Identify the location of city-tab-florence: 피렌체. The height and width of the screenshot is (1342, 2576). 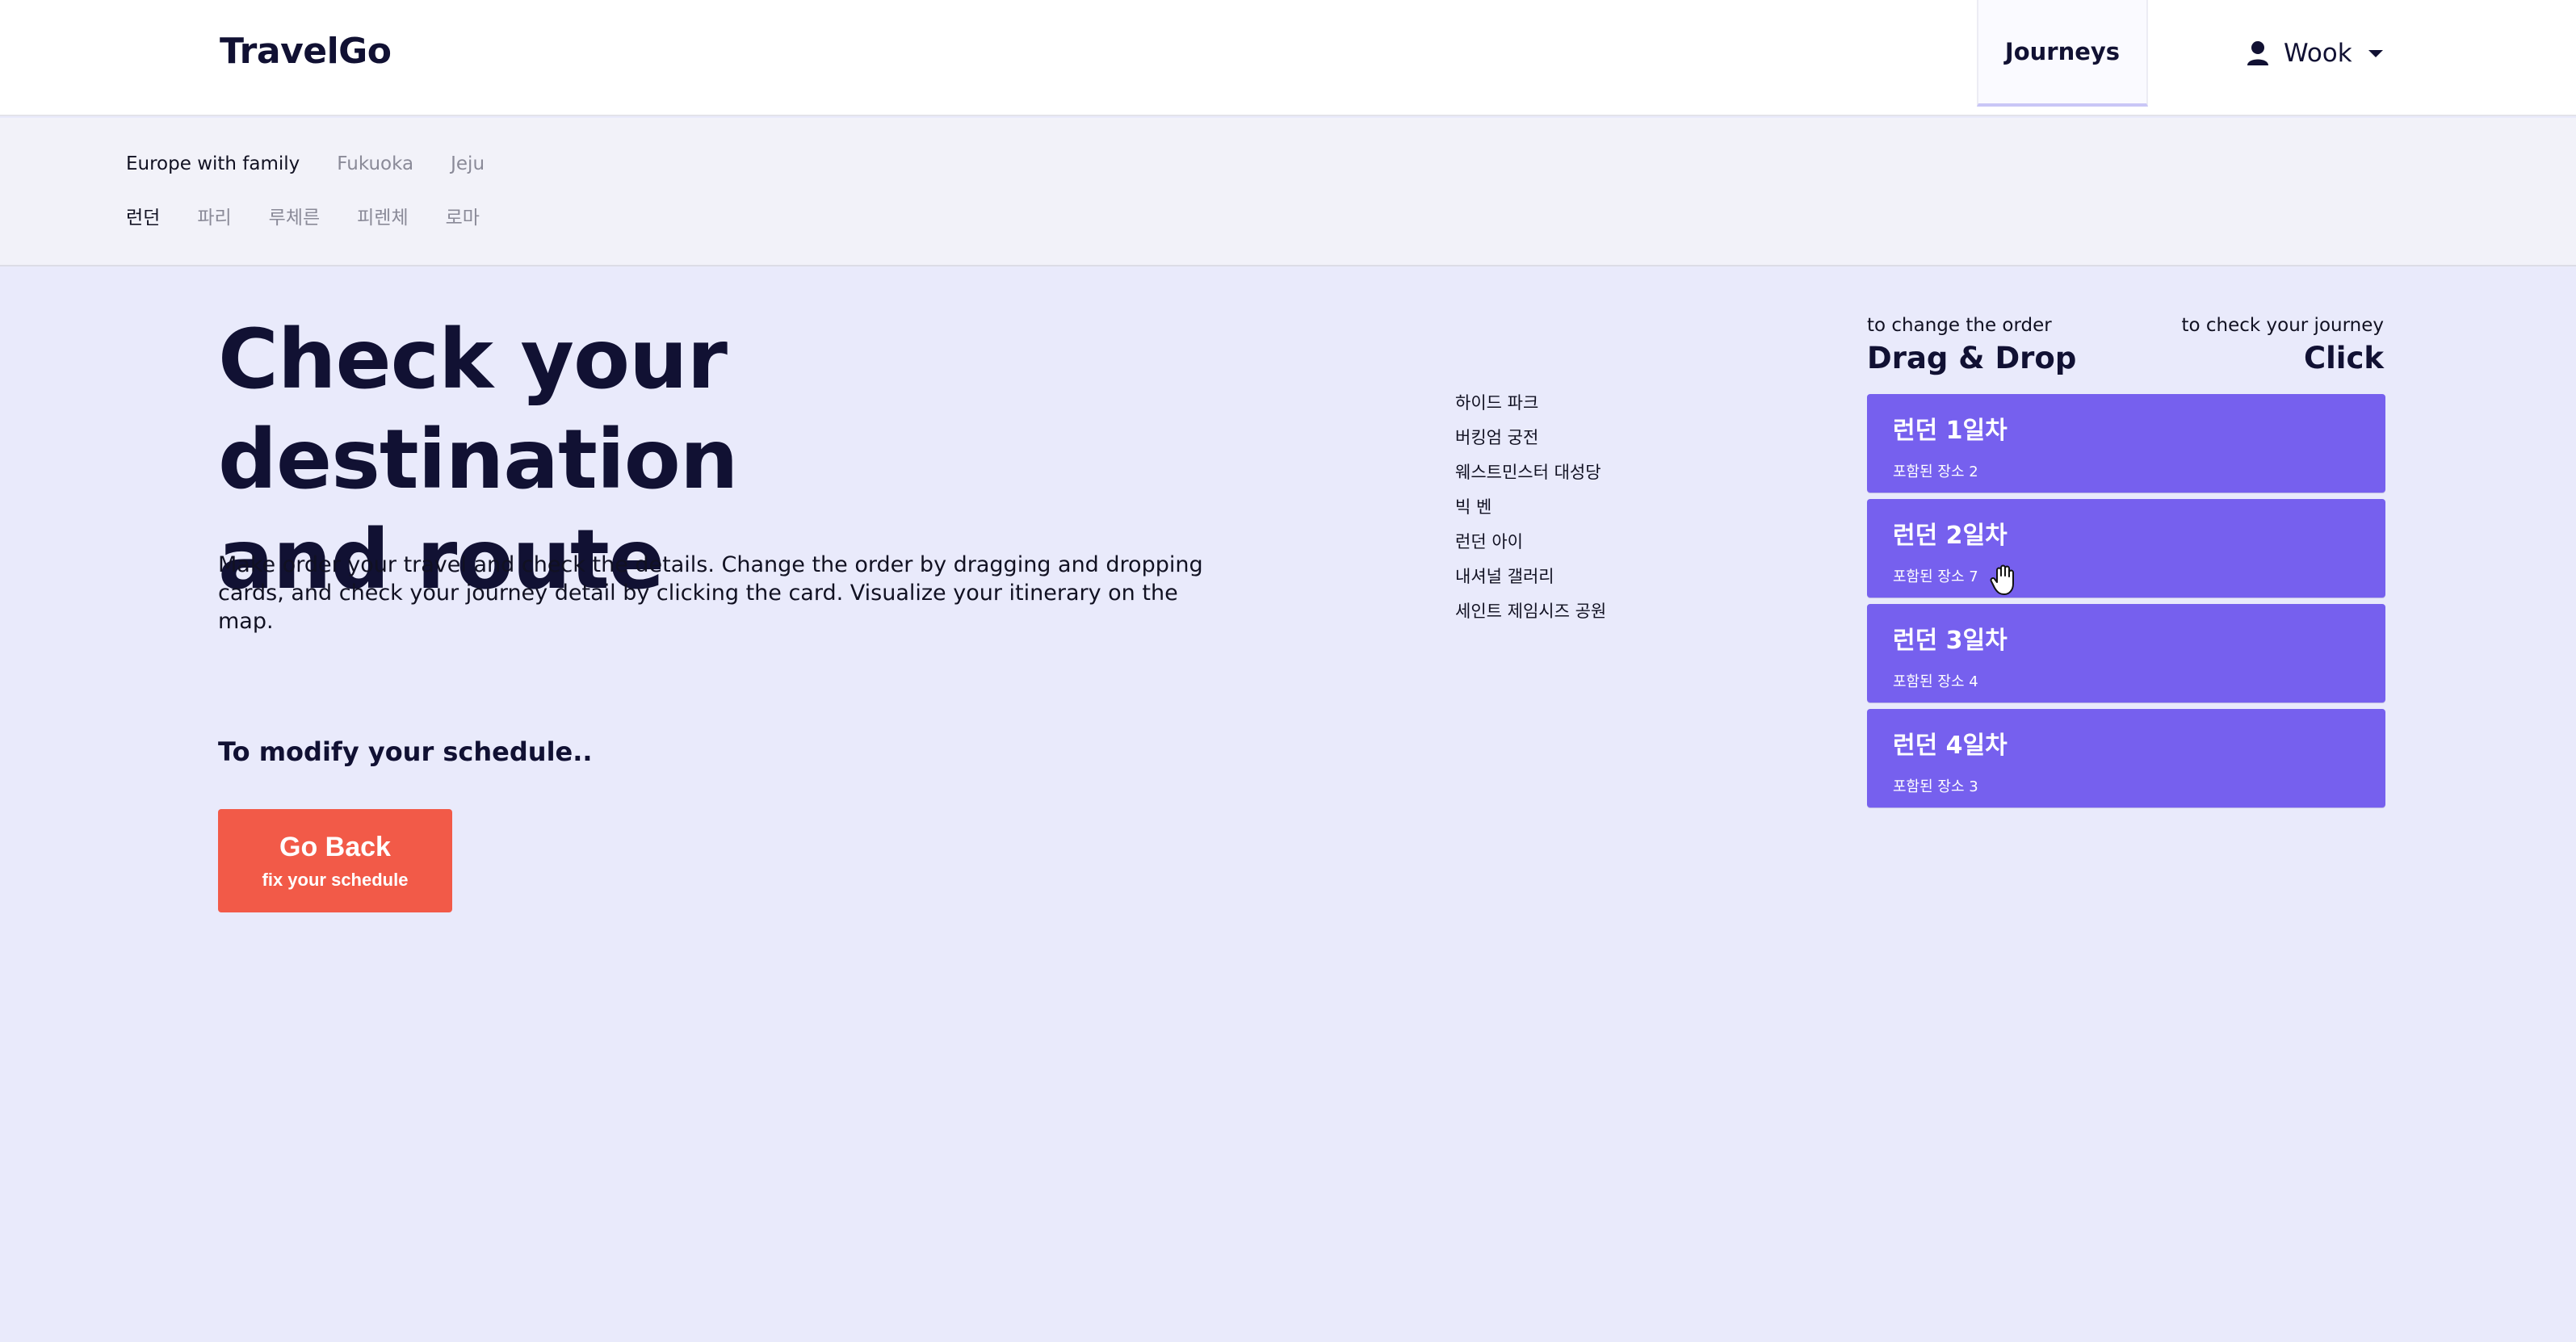
(382, 215).